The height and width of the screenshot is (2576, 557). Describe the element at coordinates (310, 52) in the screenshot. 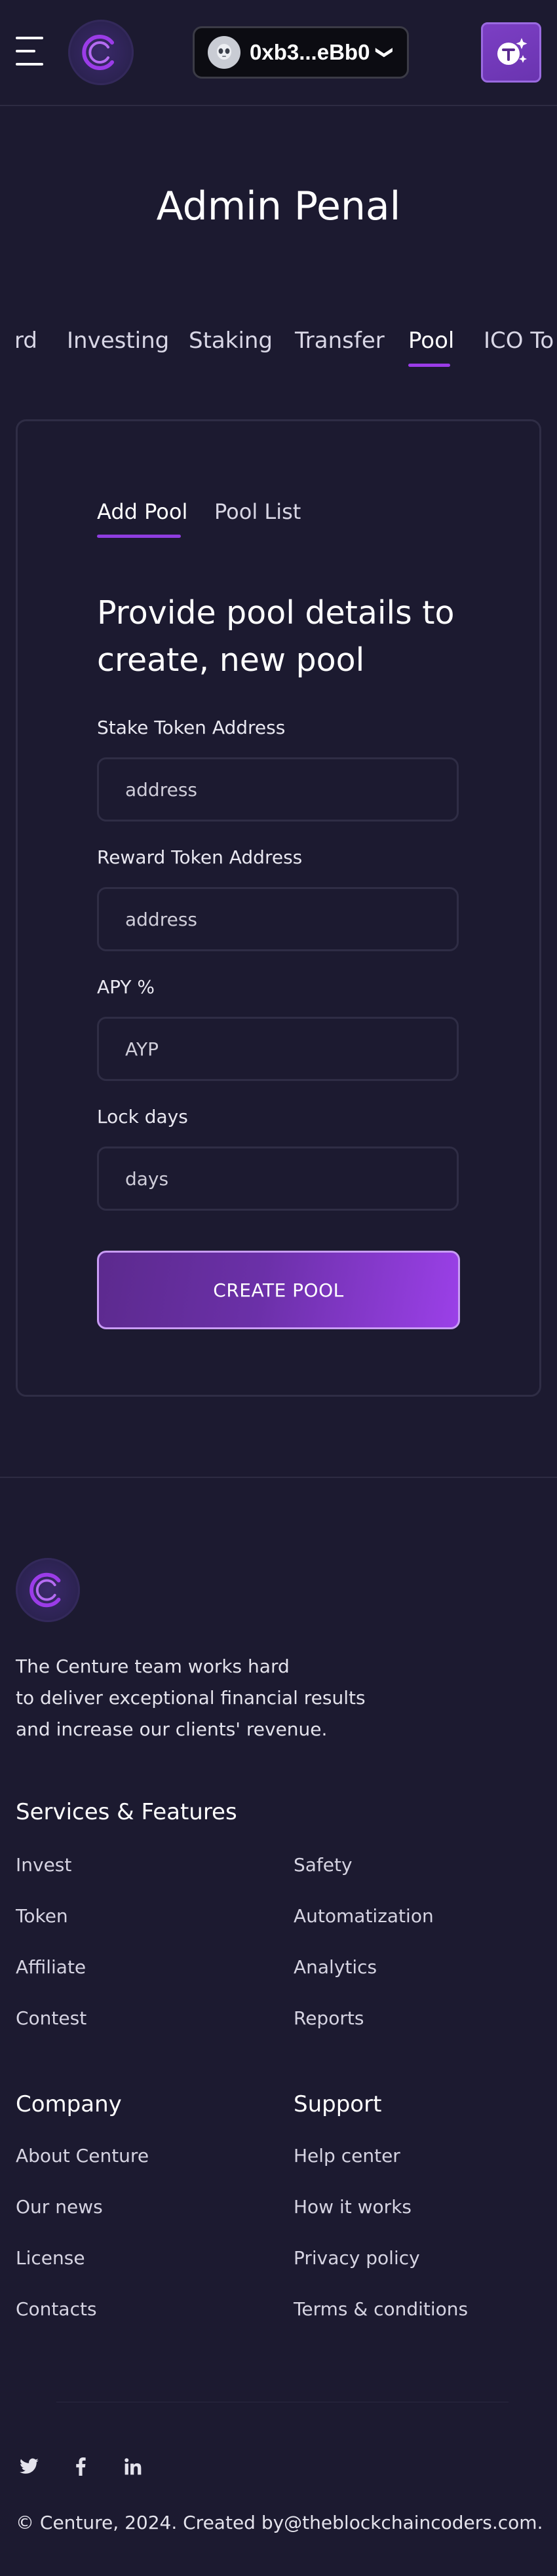

I see `wallet-address: 0xb3...eBb0` at that location.